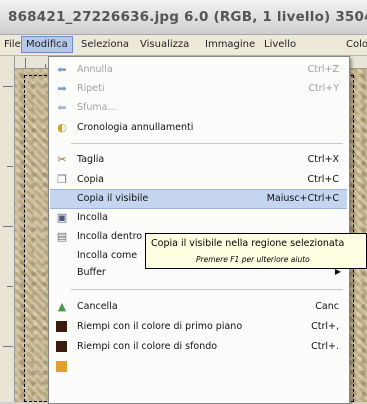 The width and height of the screenshot is (367, 404). What do you see at coordinates (198, 180) in the screenshot?
I see `menu-item-copia: ❐ Copia Ctrl+C` at bounding box center [198, 180].